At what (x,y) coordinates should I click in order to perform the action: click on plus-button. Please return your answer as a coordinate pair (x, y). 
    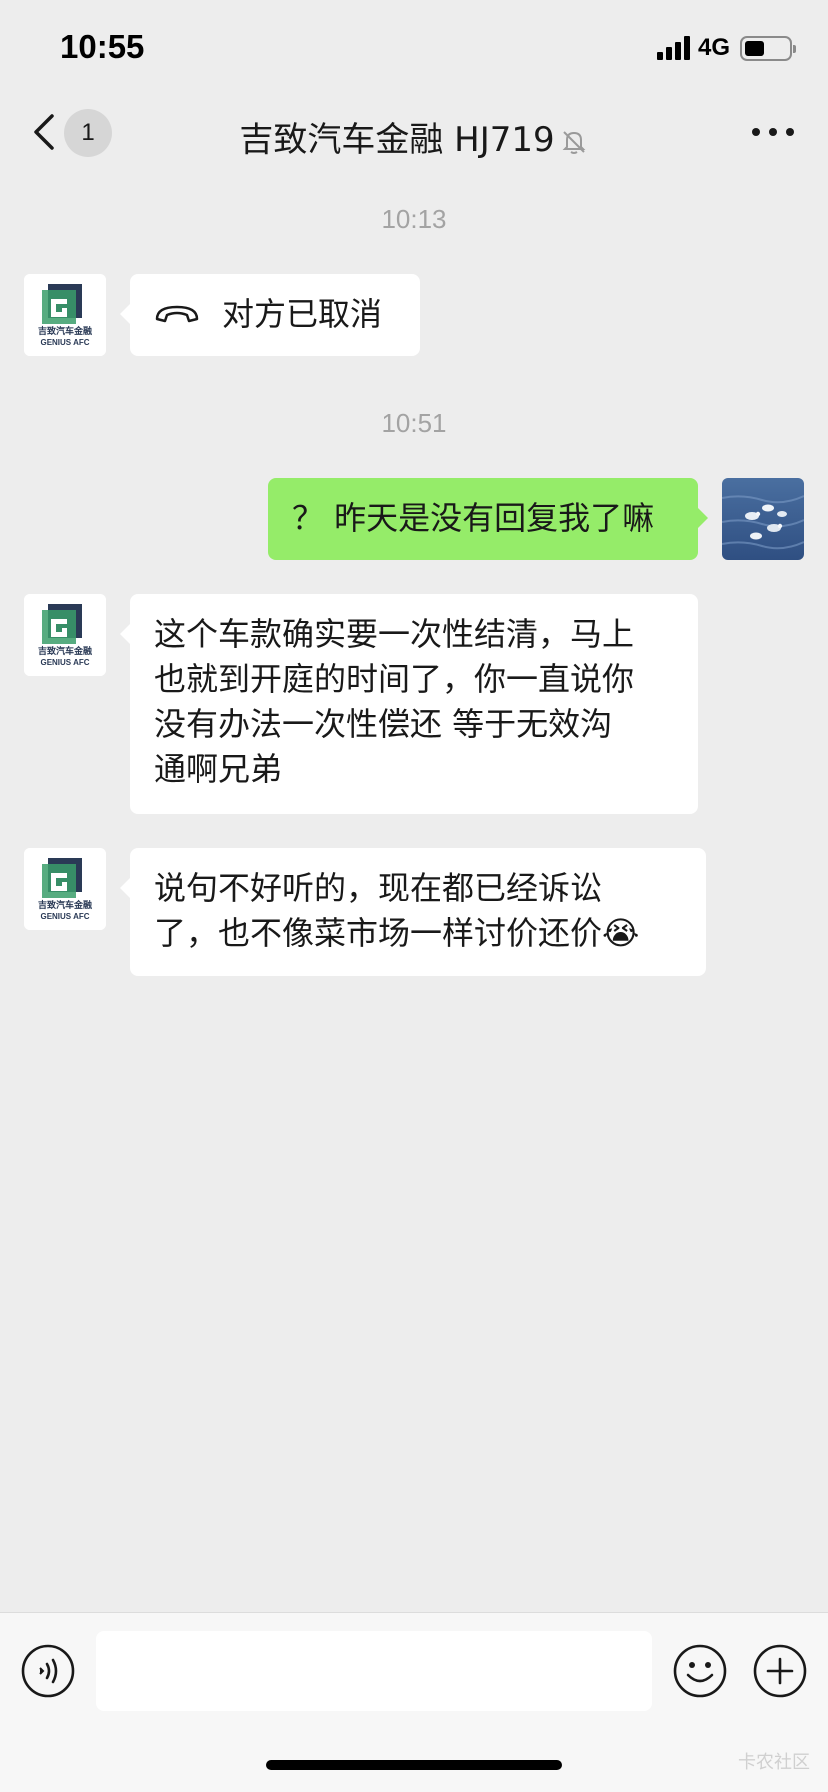
    Looking at the image, I should click on (780, 1671).